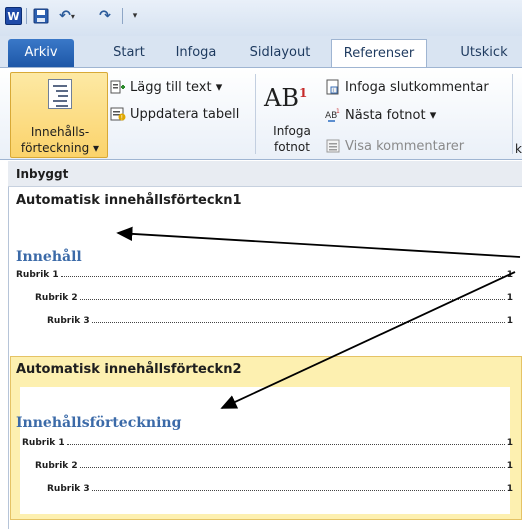 The height and width of the screenshot is (529, 522). I want to click on toc-preview-heading: Innehållsförteckning, so click(99, 423).